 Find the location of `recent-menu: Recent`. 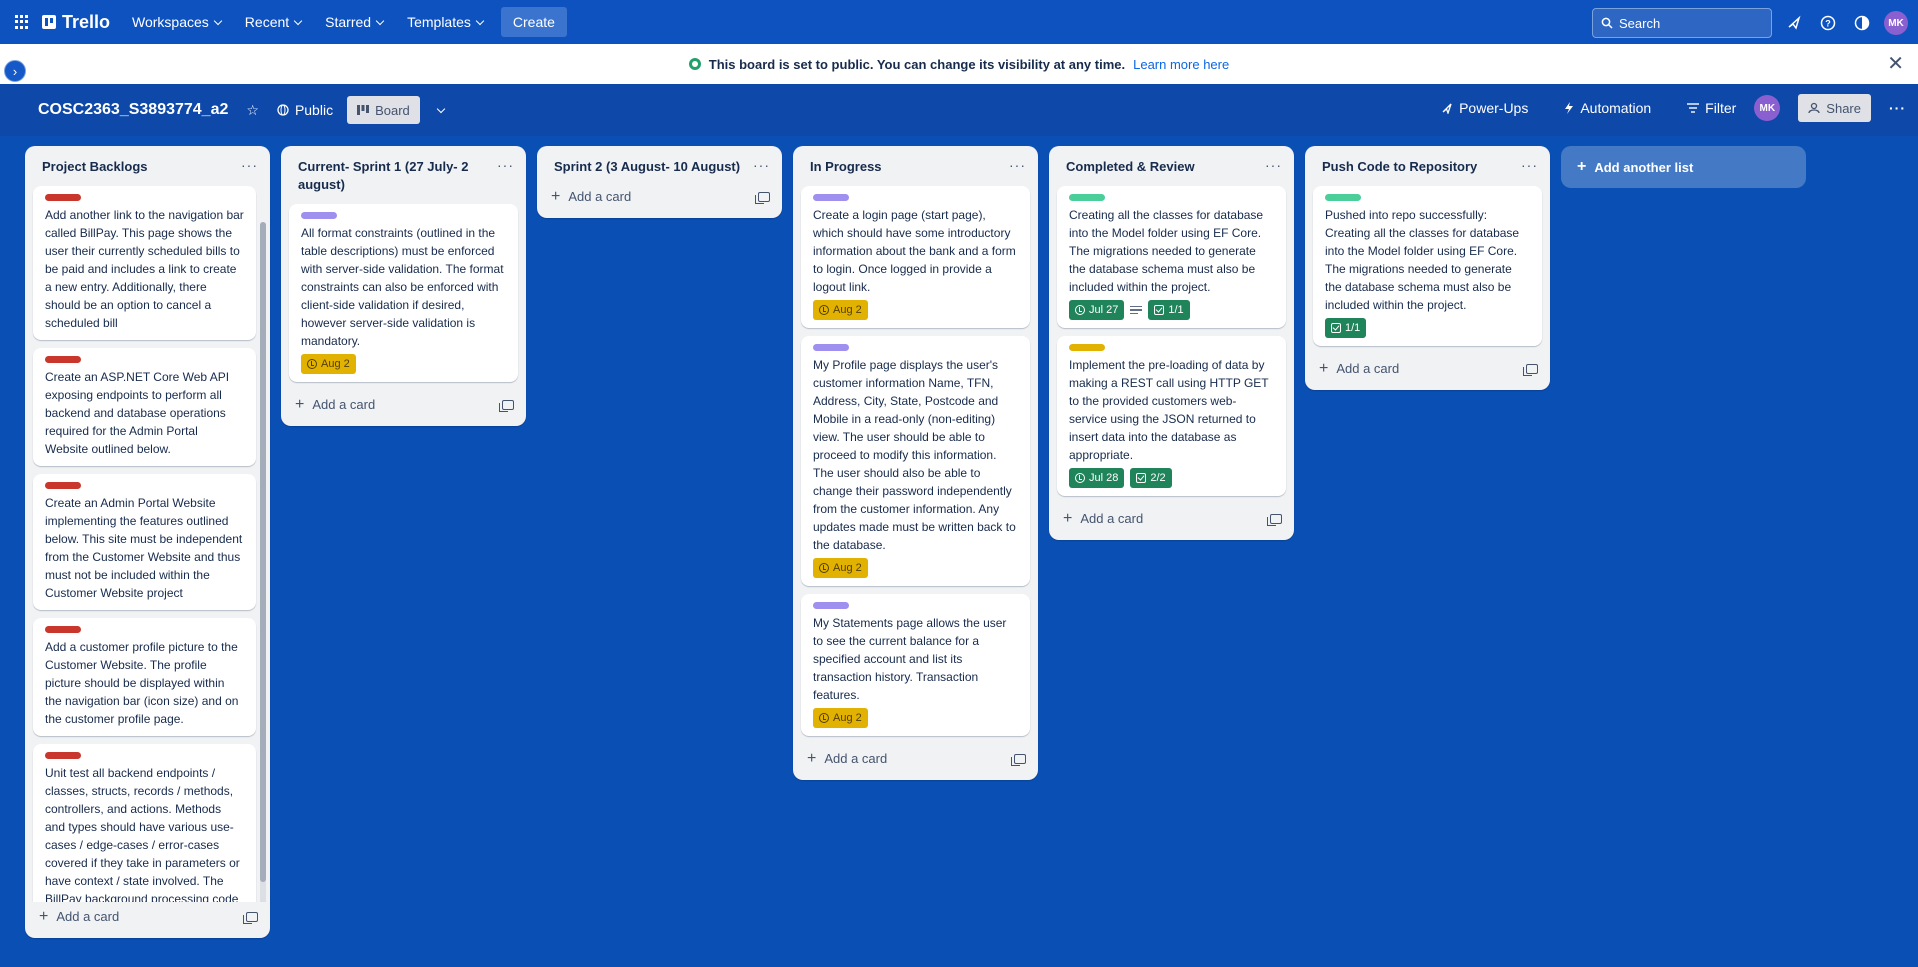

recent-menu: Recent is located at coordinates (273, 22).